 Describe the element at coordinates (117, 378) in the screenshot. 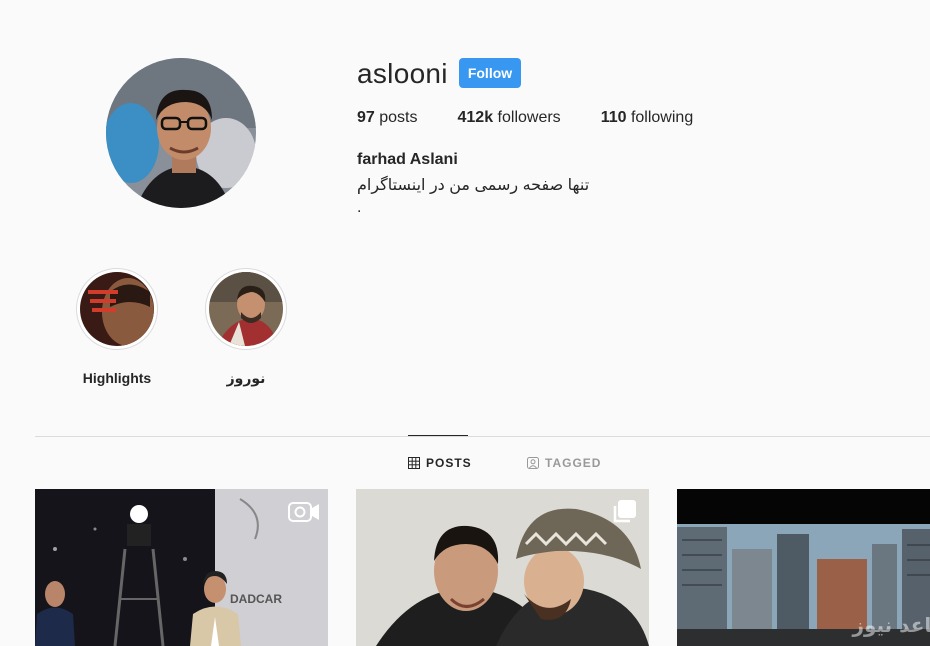

I see `highlight-label: Highlights` at that location.